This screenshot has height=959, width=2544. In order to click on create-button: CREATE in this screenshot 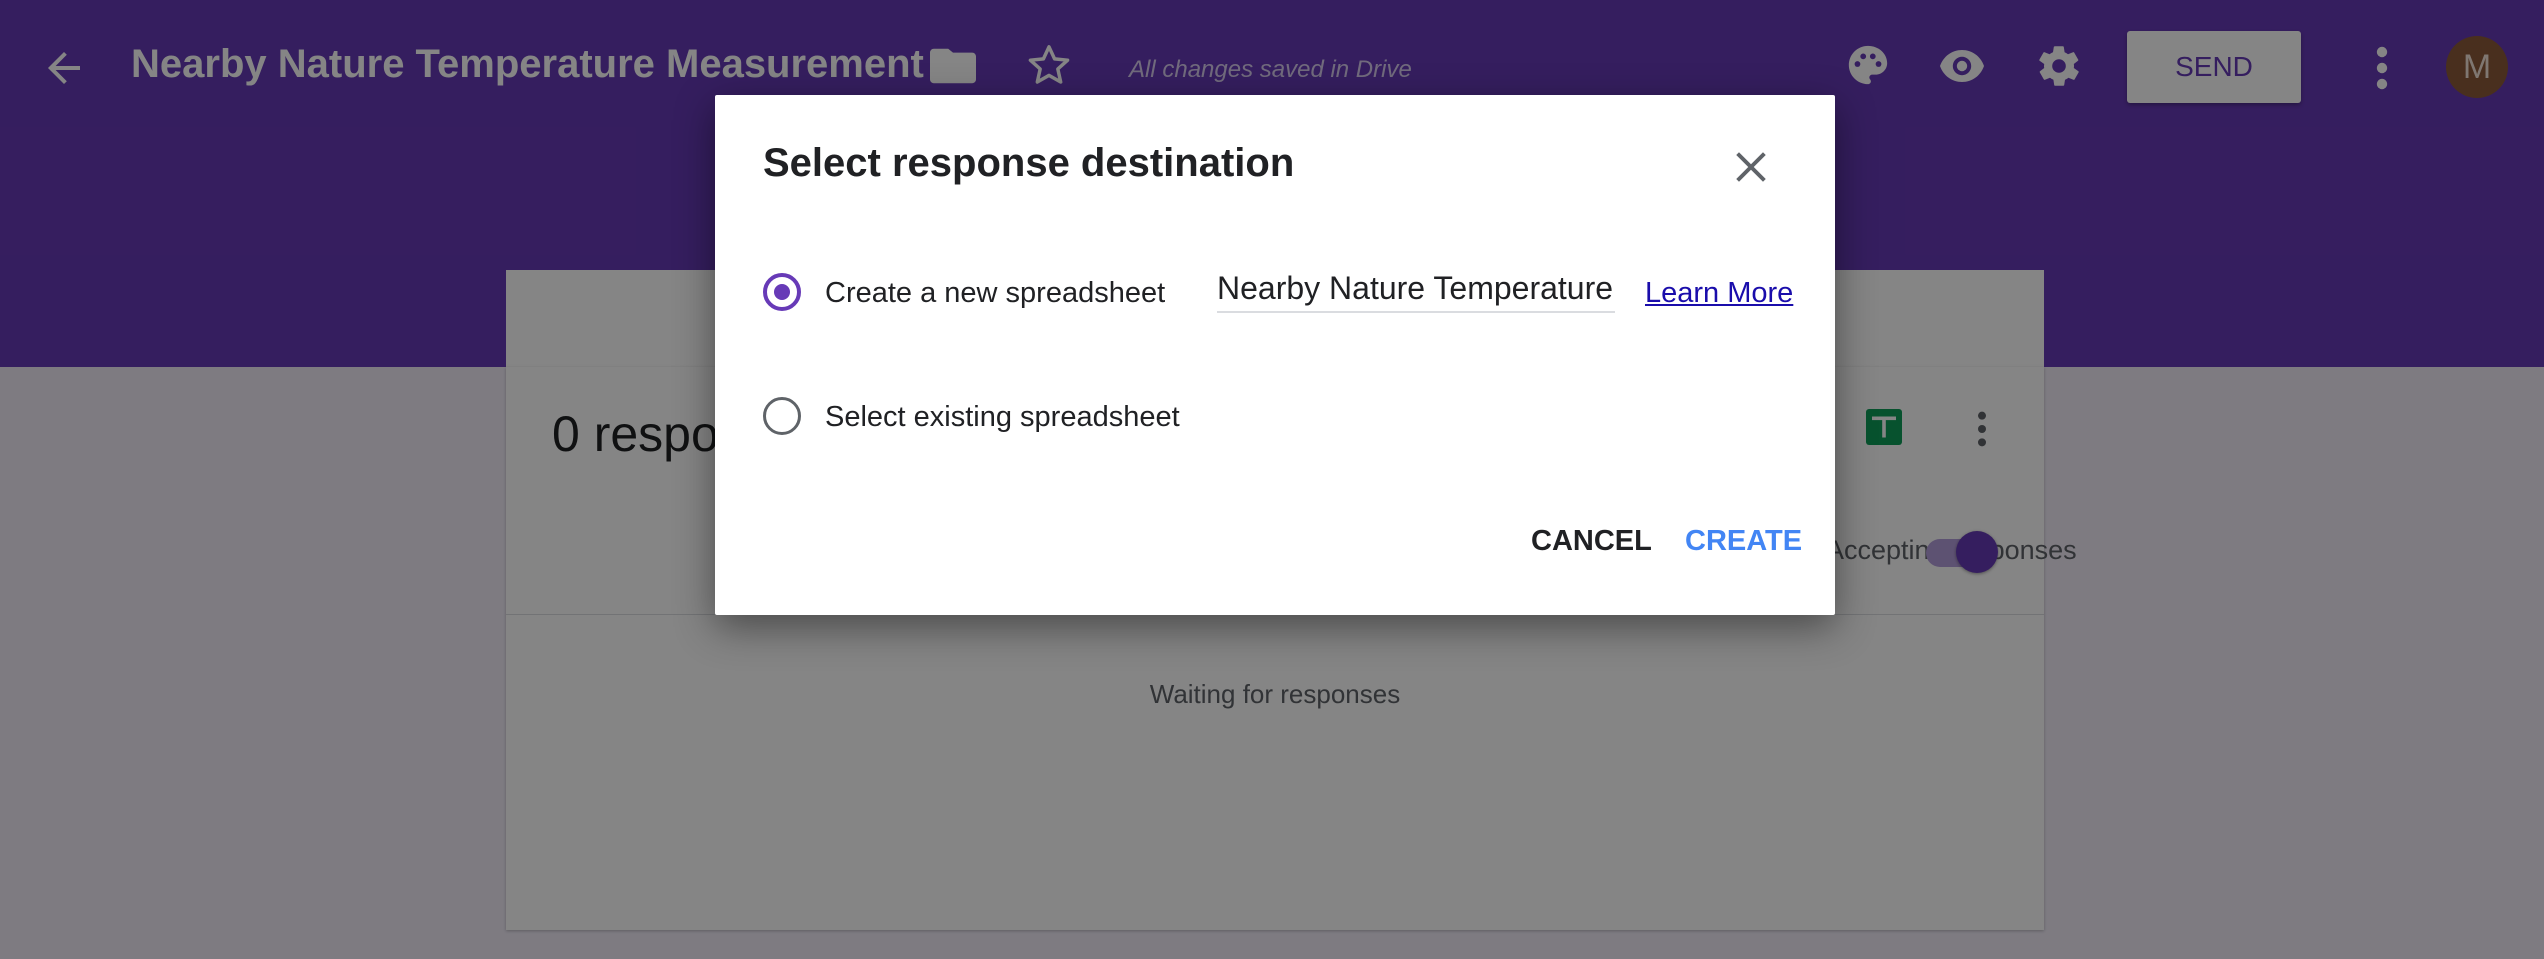, I will do `click(1743, 541)`.